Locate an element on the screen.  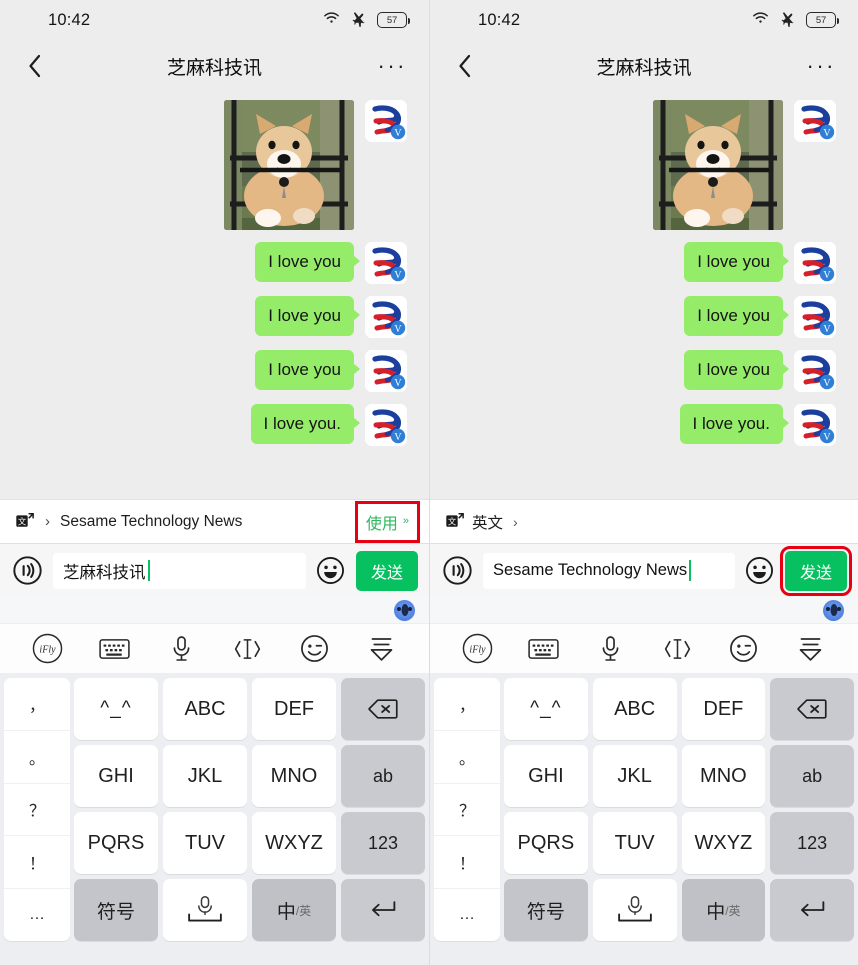
message-input-value: 芝麻科技讯 is located at coordinates (104, 572).